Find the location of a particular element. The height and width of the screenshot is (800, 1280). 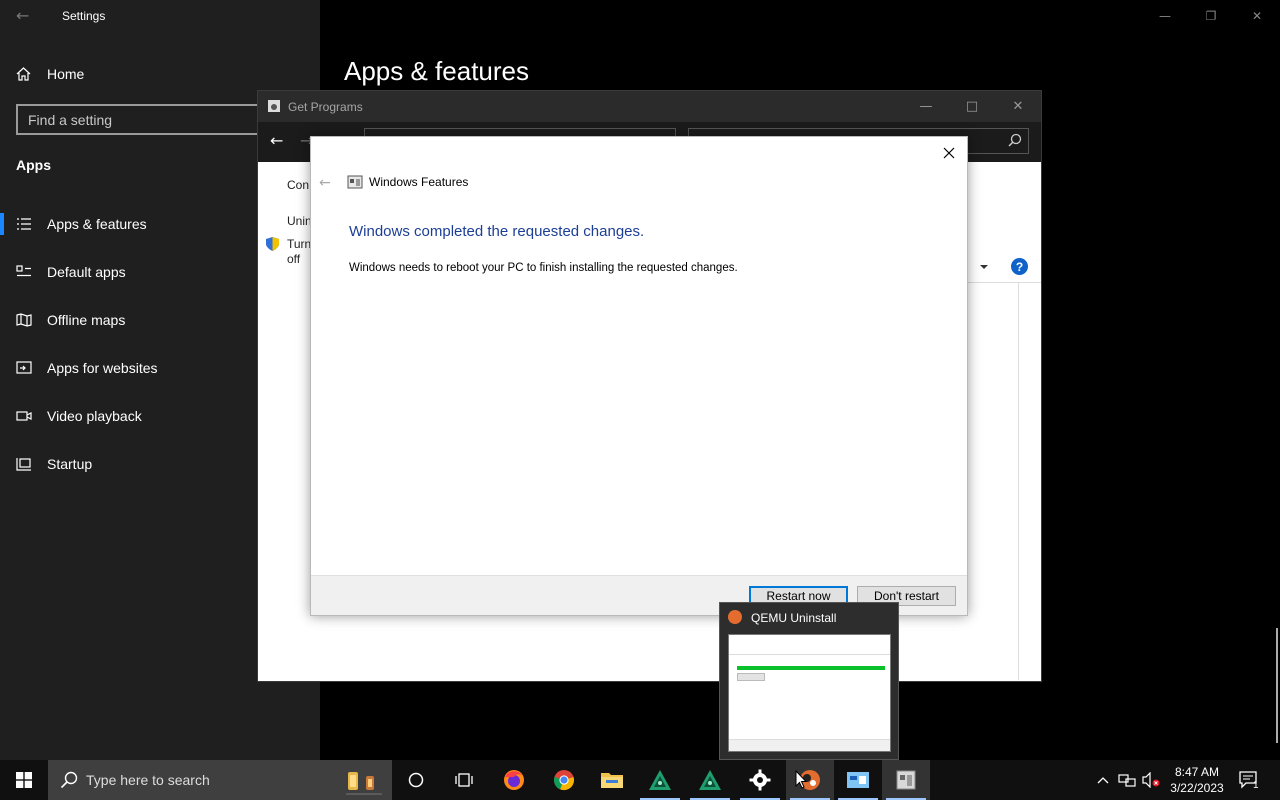

volume-tray is located at coordinates (1151, 780).